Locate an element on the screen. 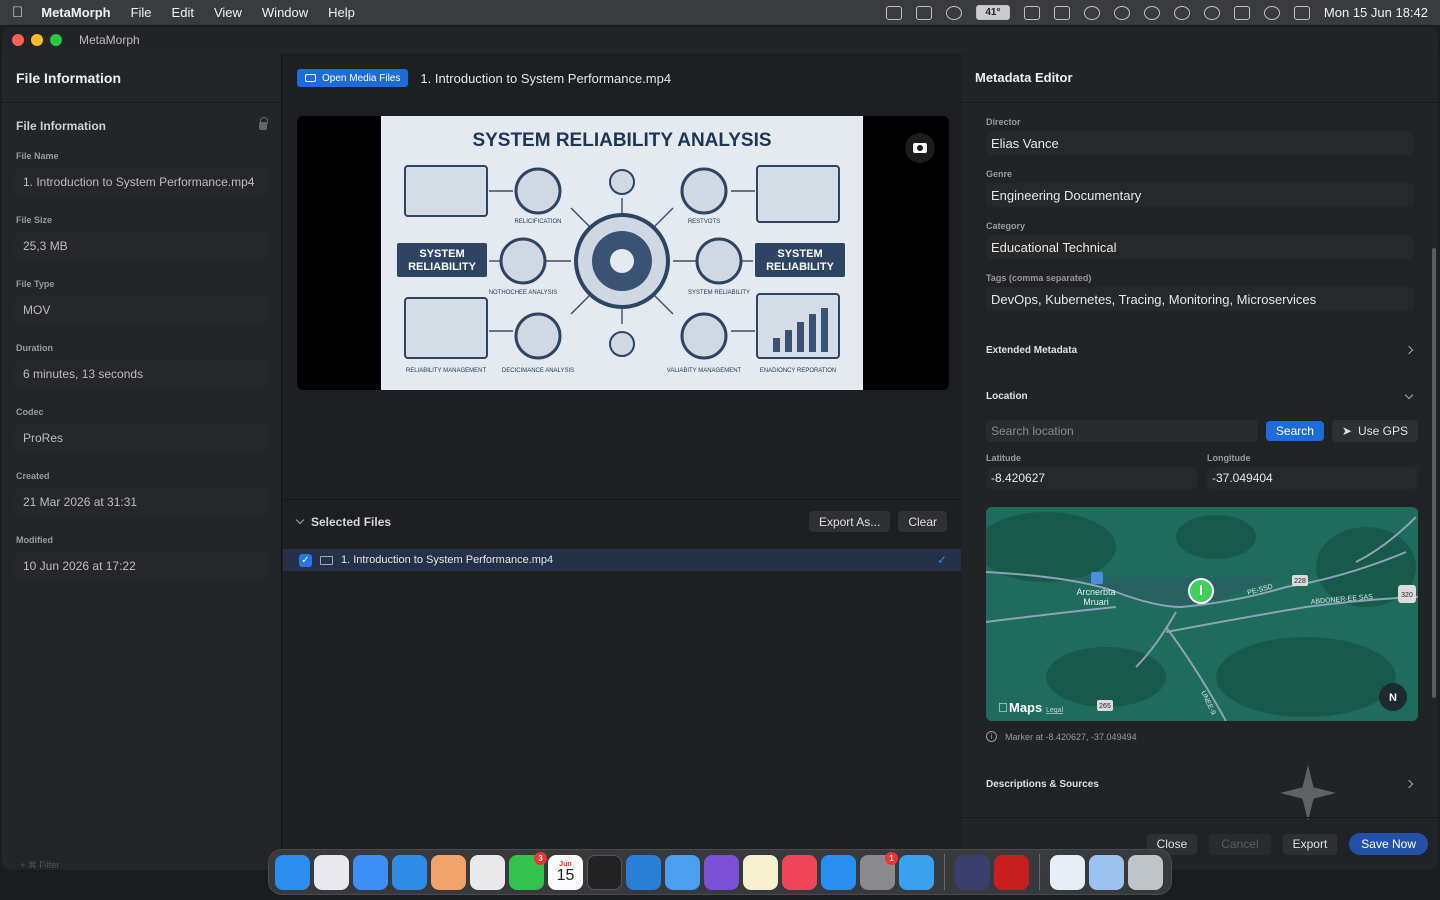 Image resolution: width=1440 pixels, height=900 pixels. metamorph-icon is located at coordinates (972, 872).